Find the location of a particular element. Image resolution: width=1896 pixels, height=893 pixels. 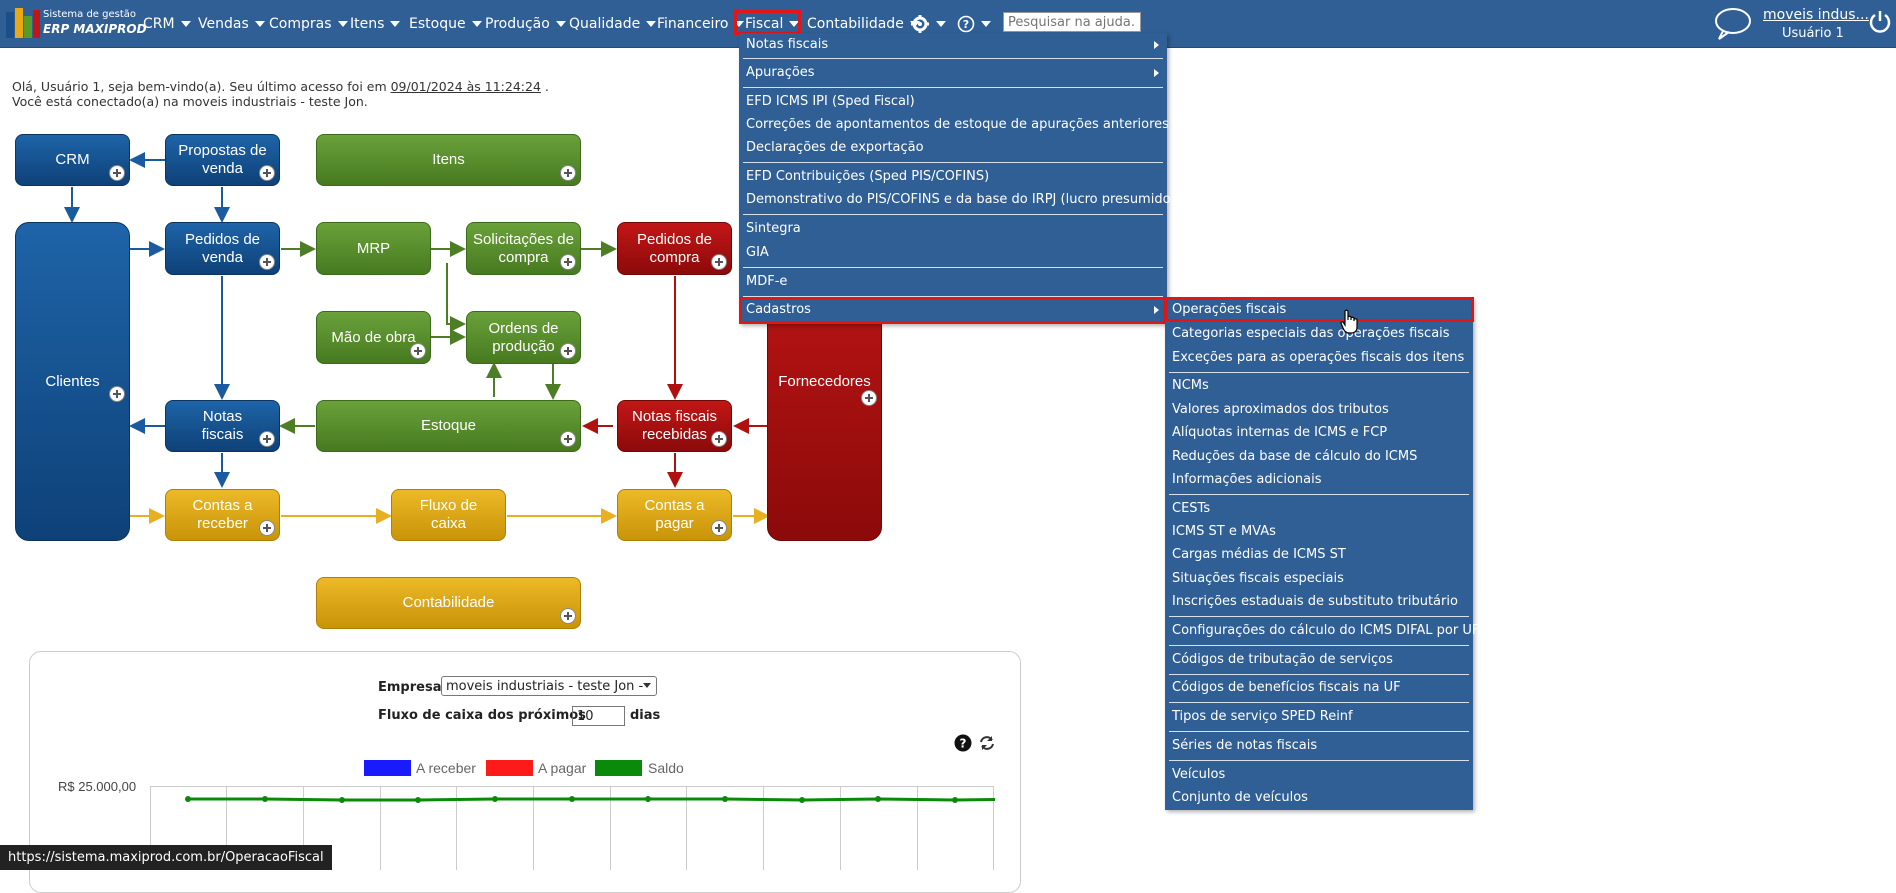

menu-item-efd-icms-ipi: EFD ICMS IPI (Sped Fiscal) is located at coordinates (953, 101).